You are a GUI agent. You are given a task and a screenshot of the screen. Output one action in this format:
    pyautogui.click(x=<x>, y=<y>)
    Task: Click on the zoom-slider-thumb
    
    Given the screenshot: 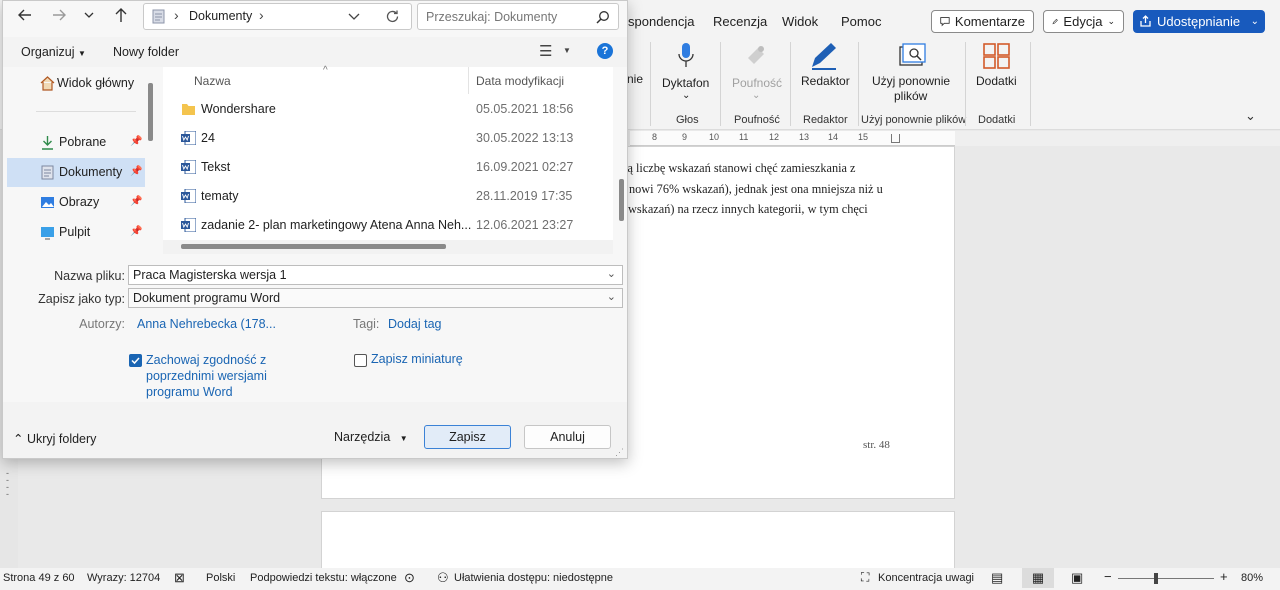 What is the action you would take?
    pyautogui.click(x=1156, y=578)
    